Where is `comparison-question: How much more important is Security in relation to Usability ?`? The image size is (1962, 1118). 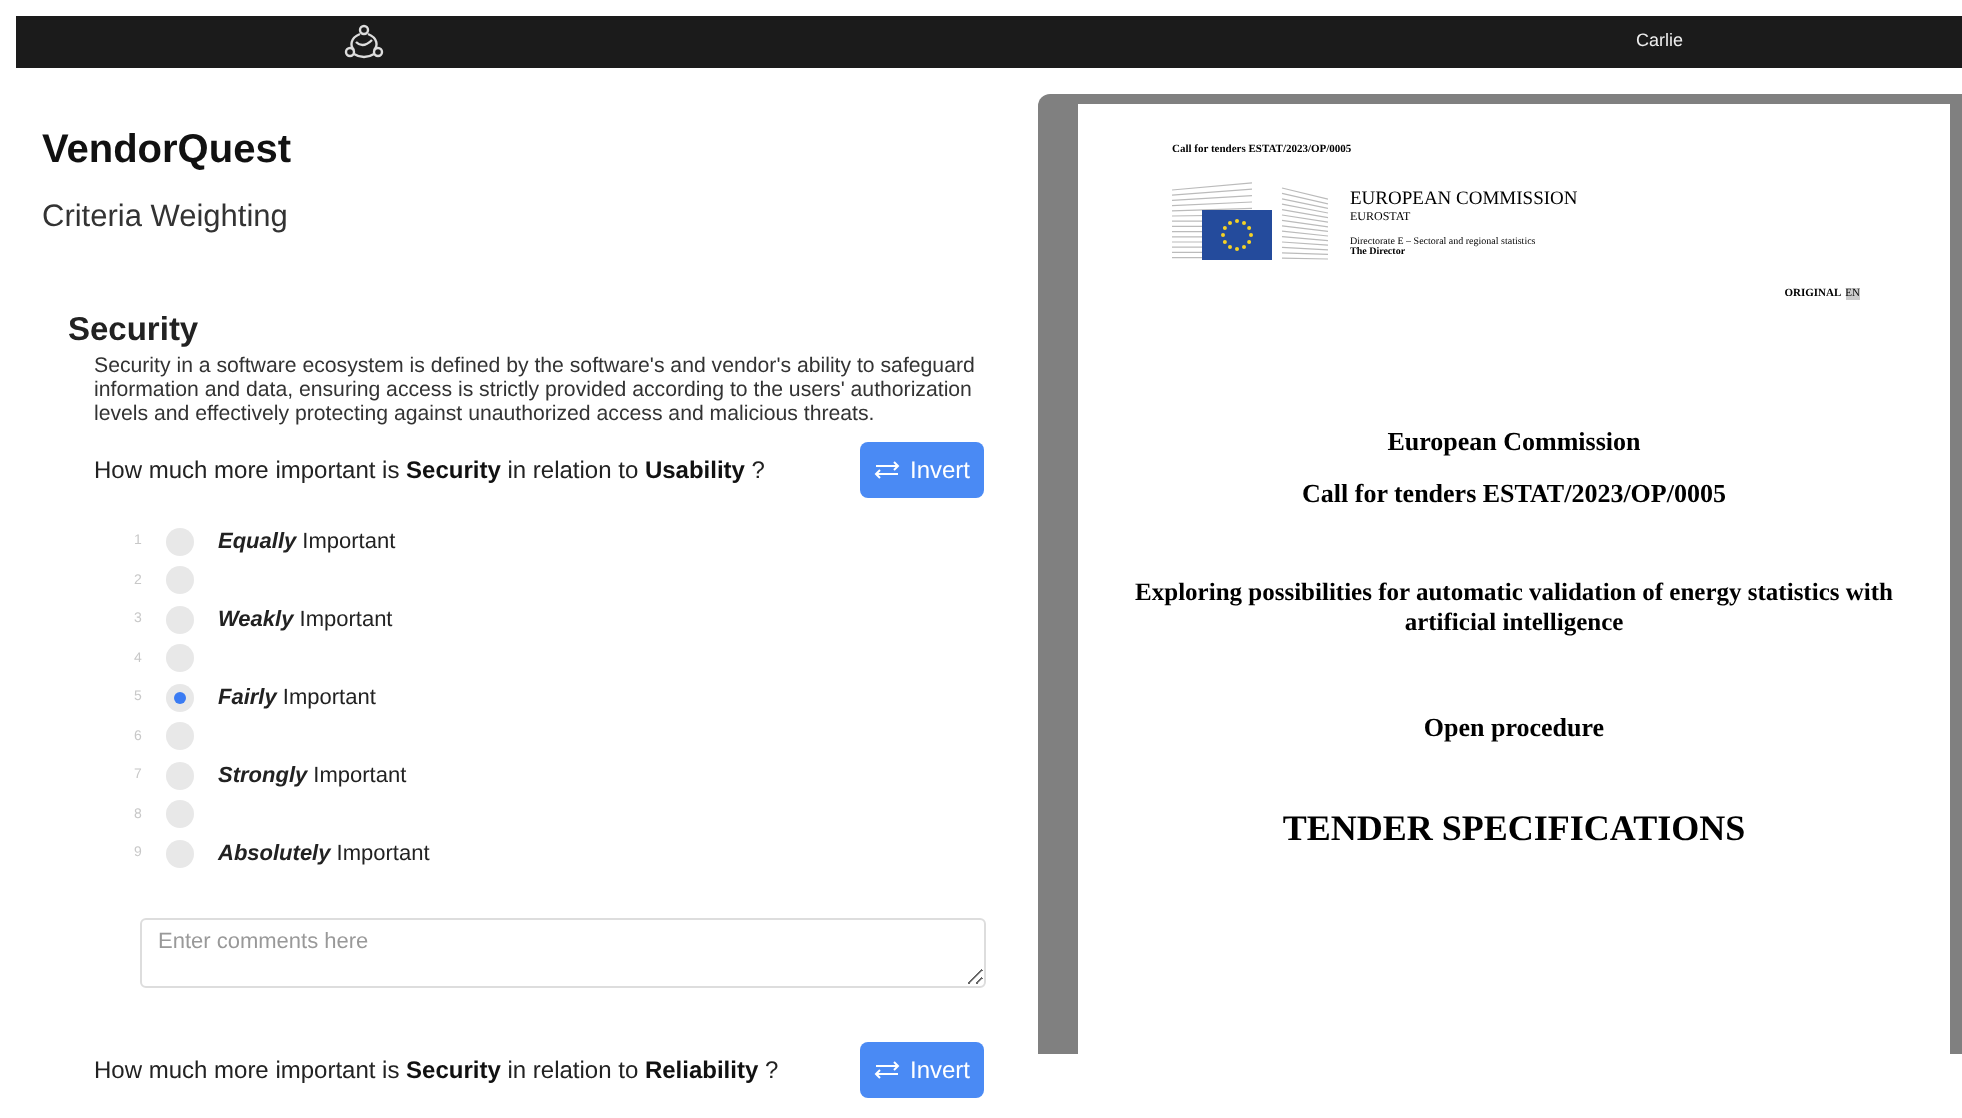 comparison-question: How much more important is Security in relation to Usability ? is located at coordinates (429, 470).